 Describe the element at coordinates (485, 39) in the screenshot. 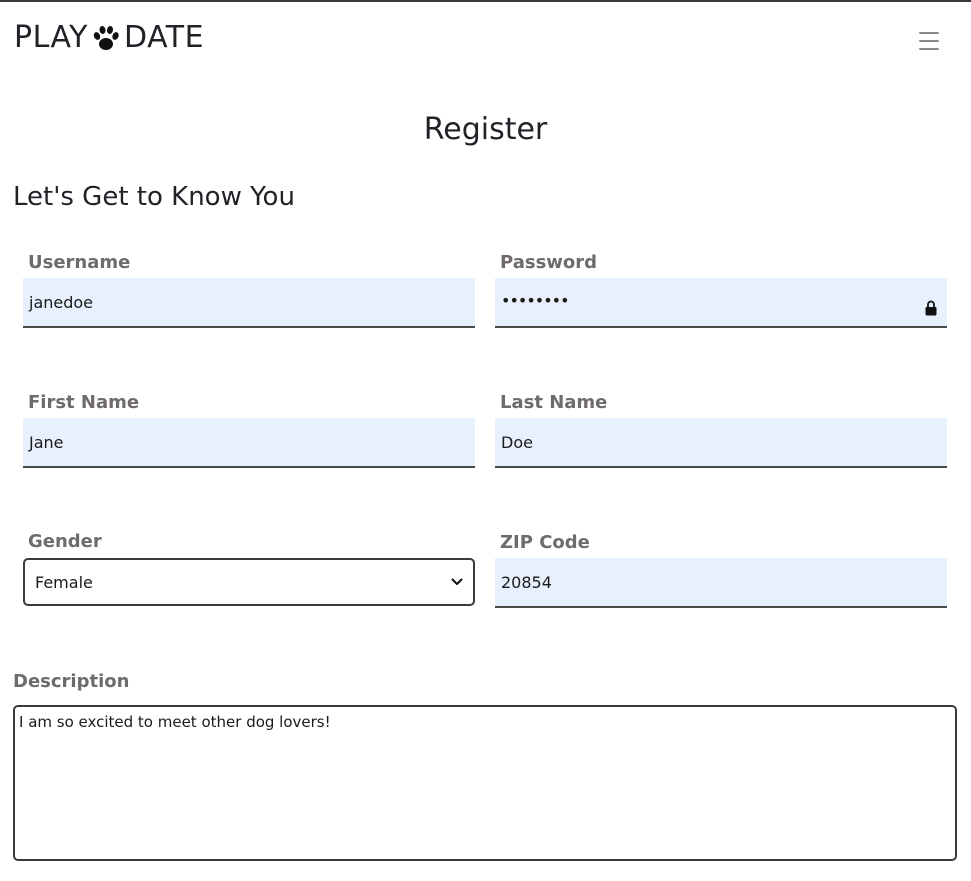

I see `navbar: PLAY DATE` at that location.